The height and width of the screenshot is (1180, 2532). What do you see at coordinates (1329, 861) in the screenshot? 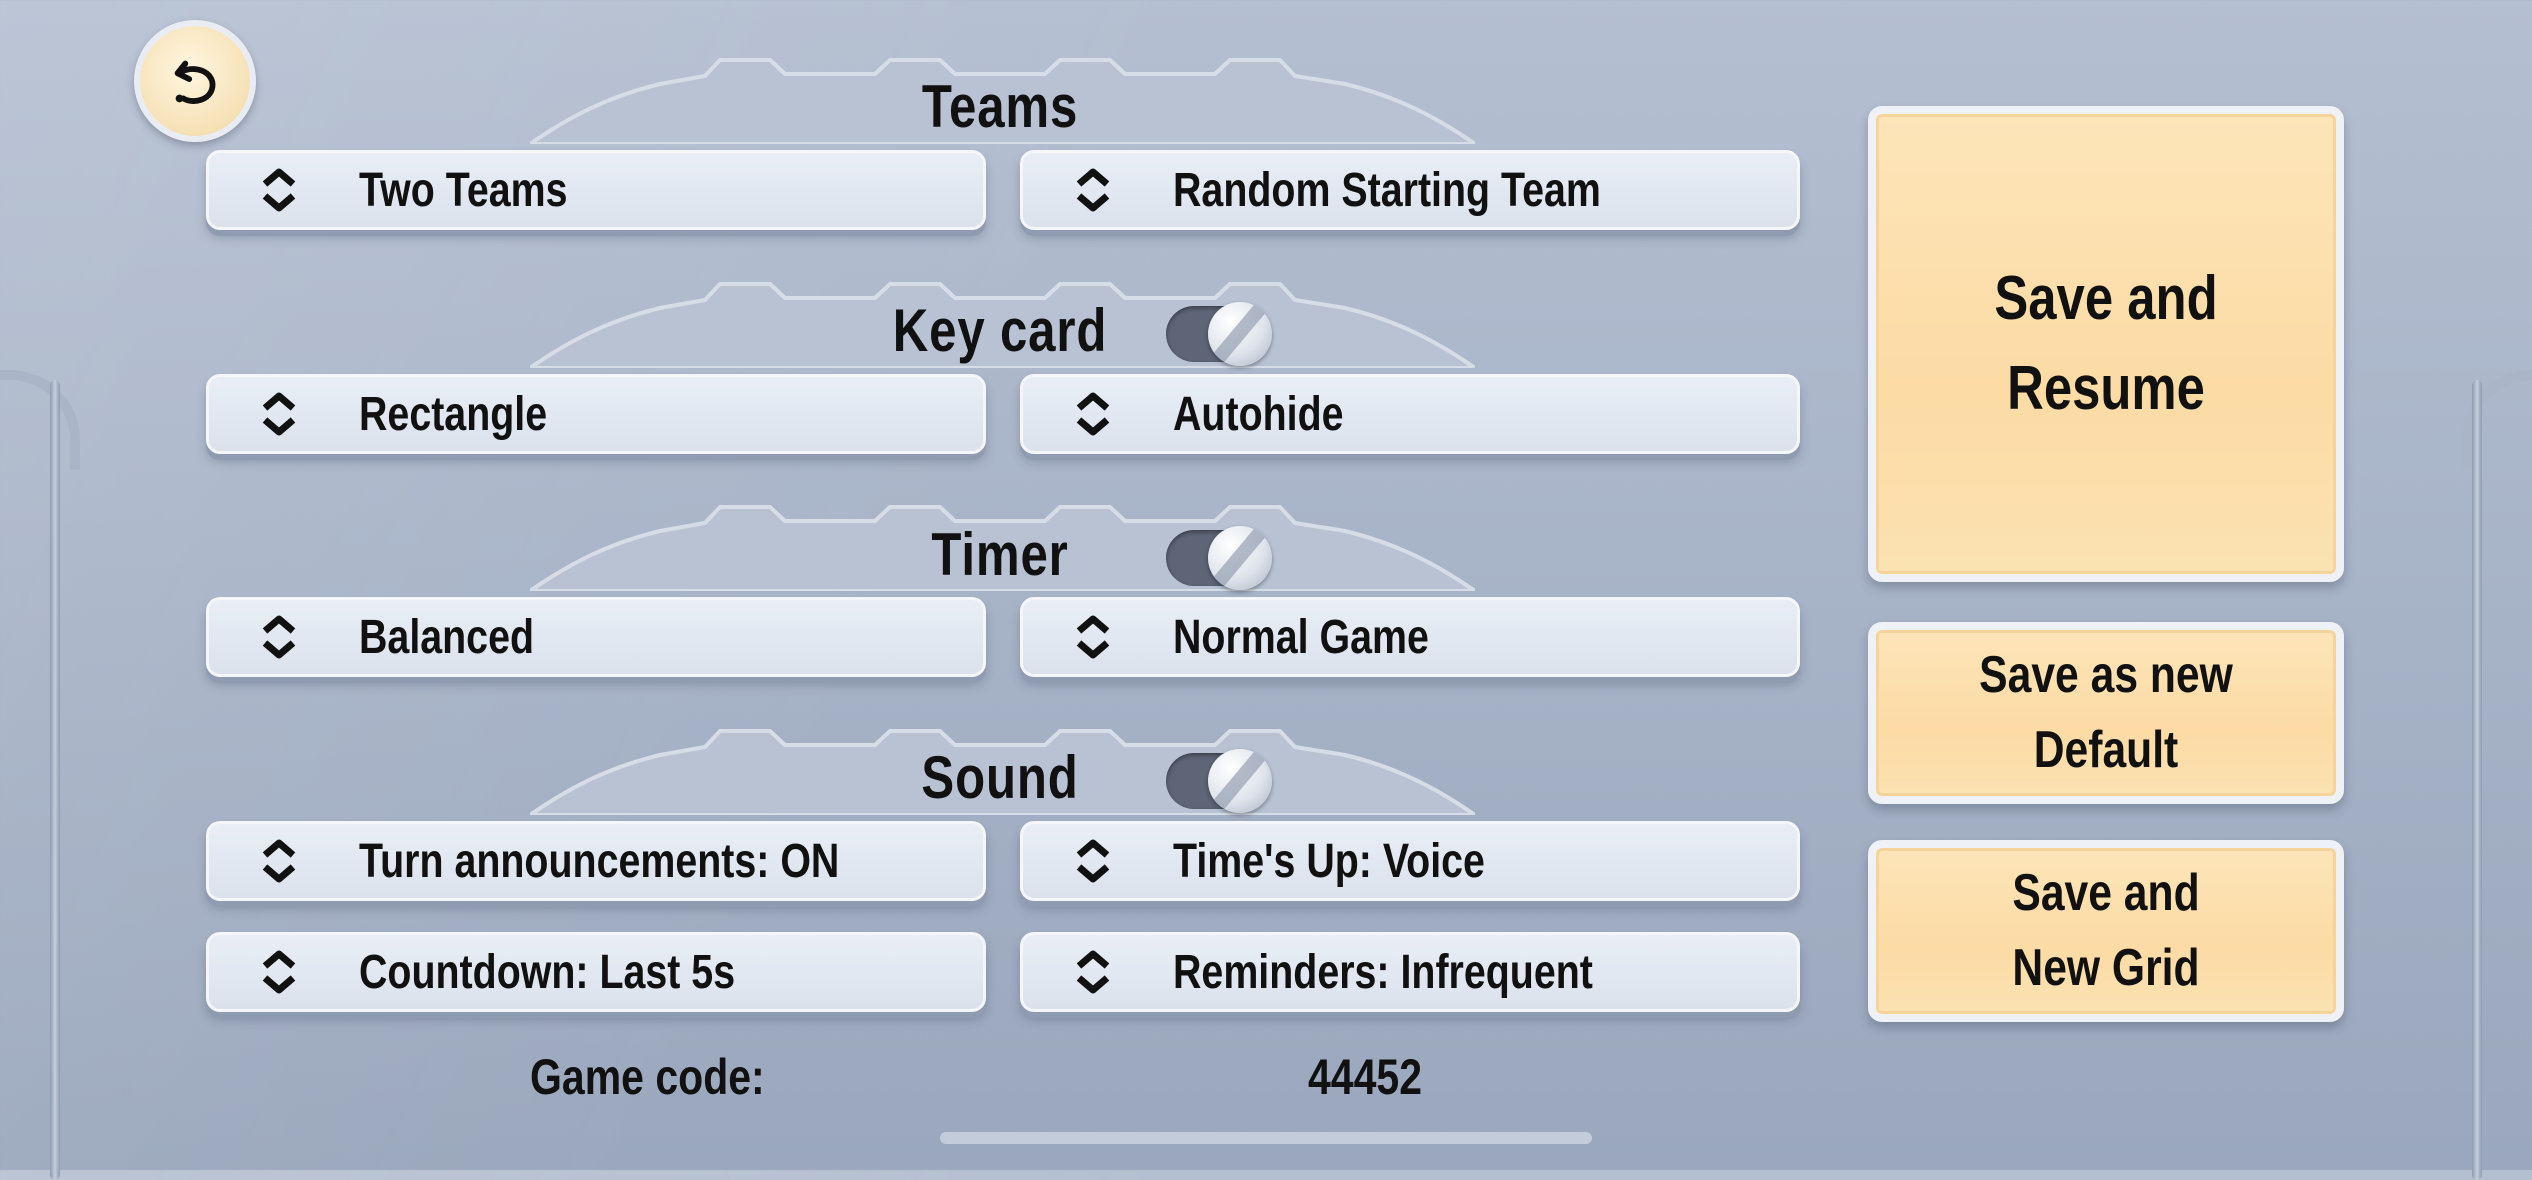
I see `times-up-label: Time's Up: Voice` at bounding box center [1329, 861].